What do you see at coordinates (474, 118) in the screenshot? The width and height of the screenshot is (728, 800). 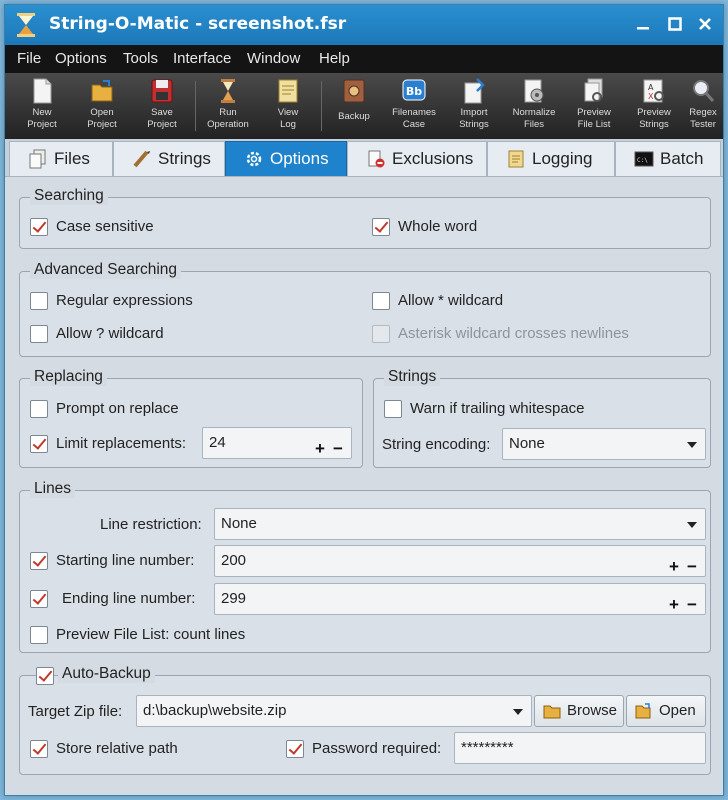 I see `toolbar-label: Import Strings` at bounding box center [474, 118].